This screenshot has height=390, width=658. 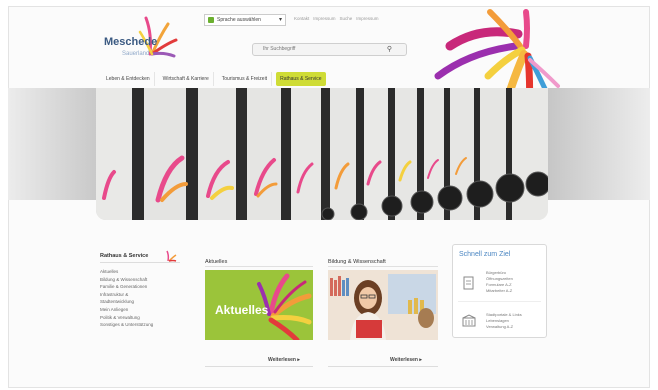 I want to click on hero-bleed-left, so click(x=52, y=144).